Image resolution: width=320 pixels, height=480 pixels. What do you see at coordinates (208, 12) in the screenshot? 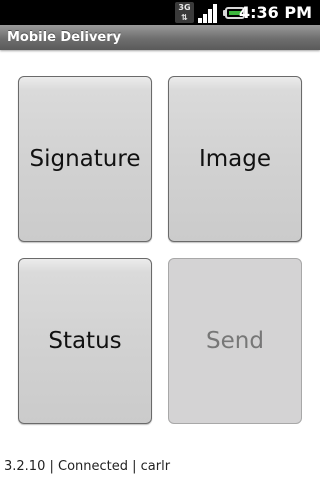
I see `signal-strength-icon` at bounding box center [208, 12].